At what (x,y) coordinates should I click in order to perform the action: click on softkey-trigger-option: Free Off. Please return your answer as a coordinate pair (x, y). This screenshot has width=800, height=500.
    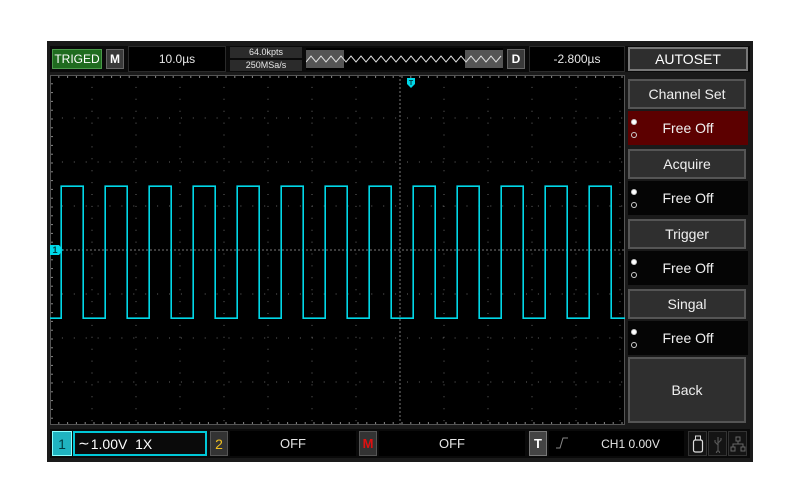
    Looking at the image, I should click on (688, 268).